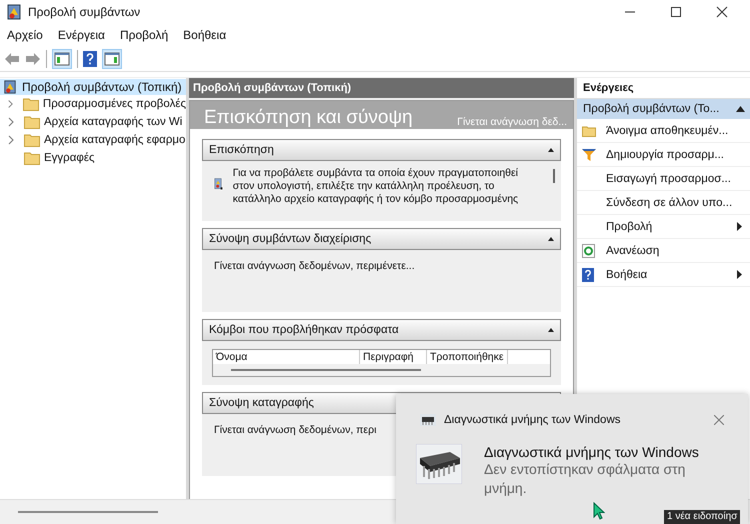  I want to click on tree-item: Εγγραφές, so click(59, 158).